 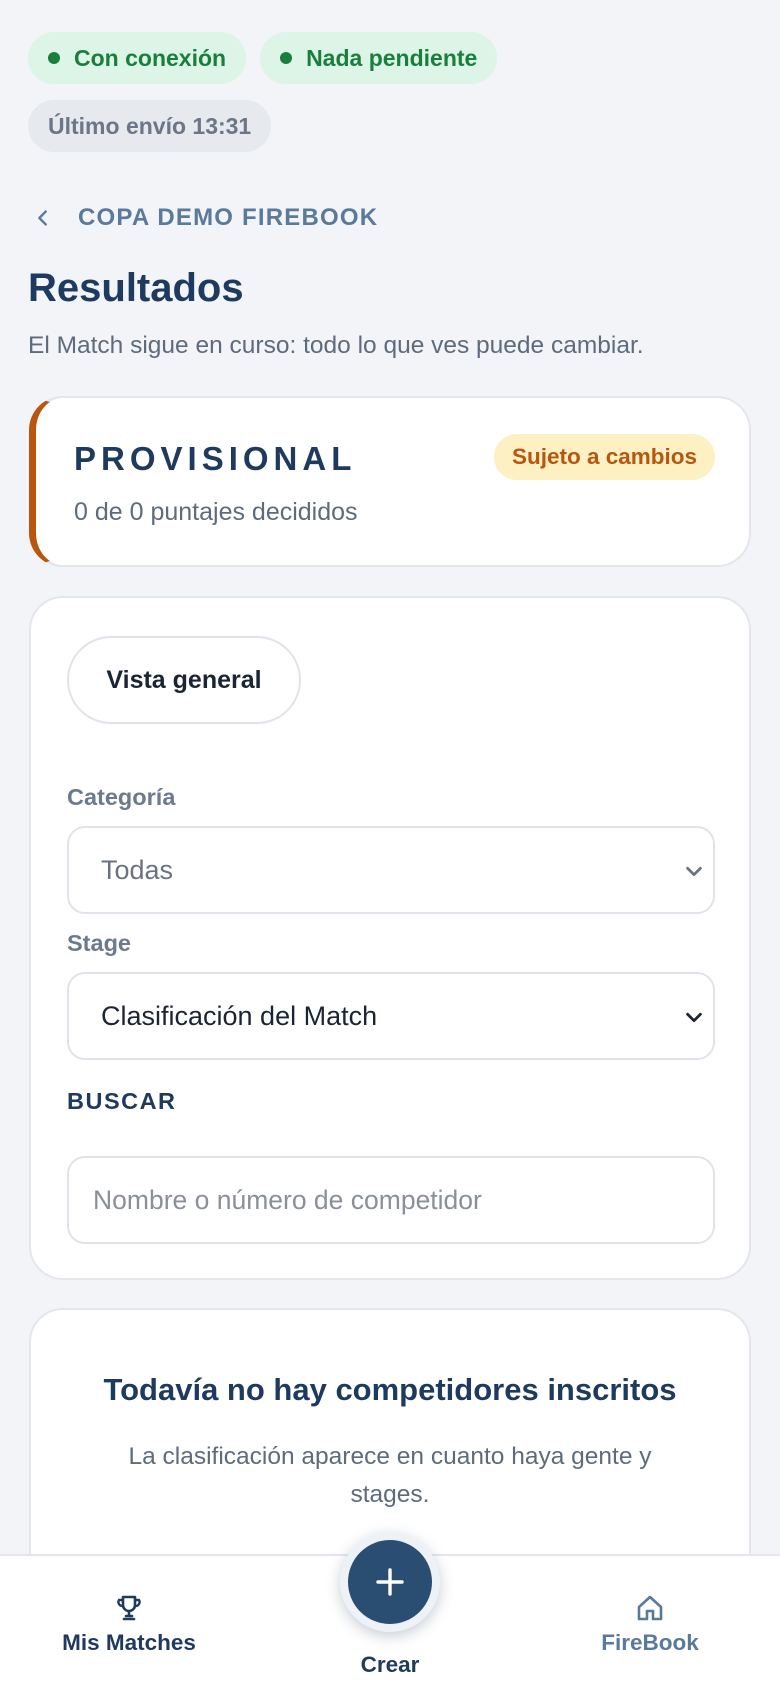 I want to click on last-sent-label: Último envío 13:31, so click(x=150, y=125).